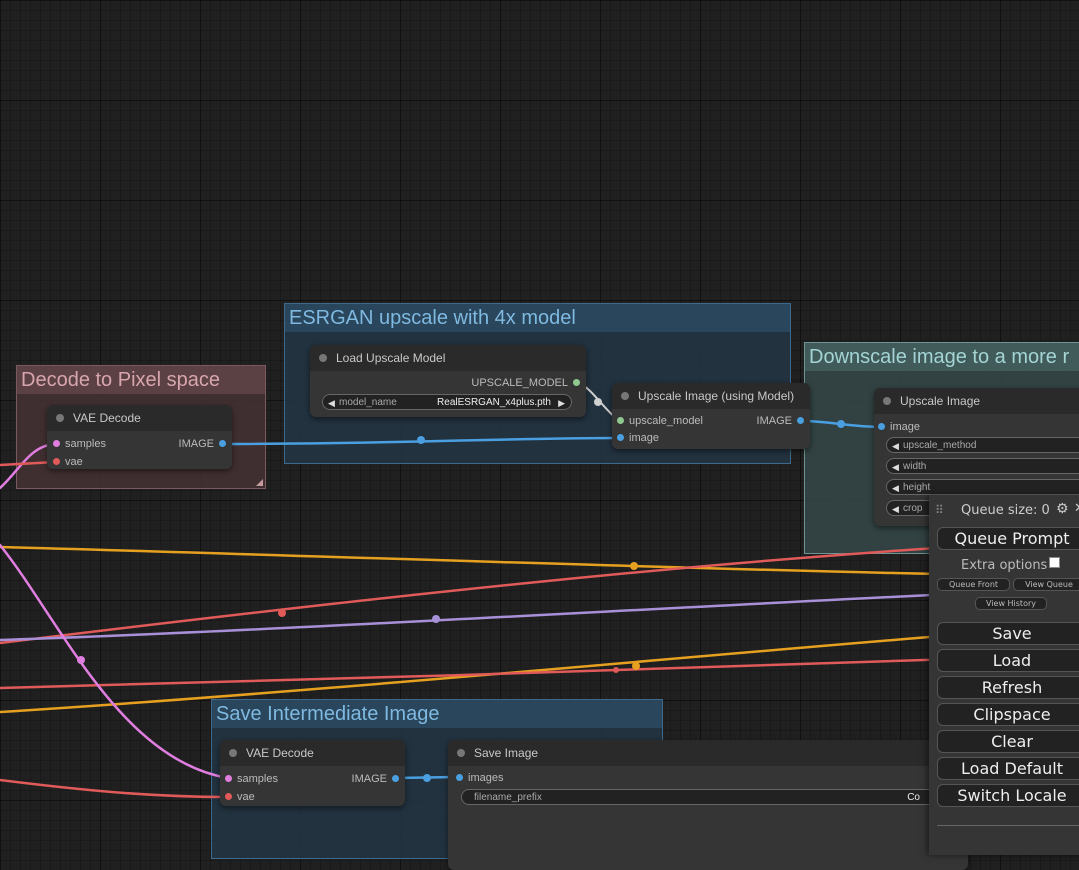  I want to click on widget-label: width, so click(915, 466).